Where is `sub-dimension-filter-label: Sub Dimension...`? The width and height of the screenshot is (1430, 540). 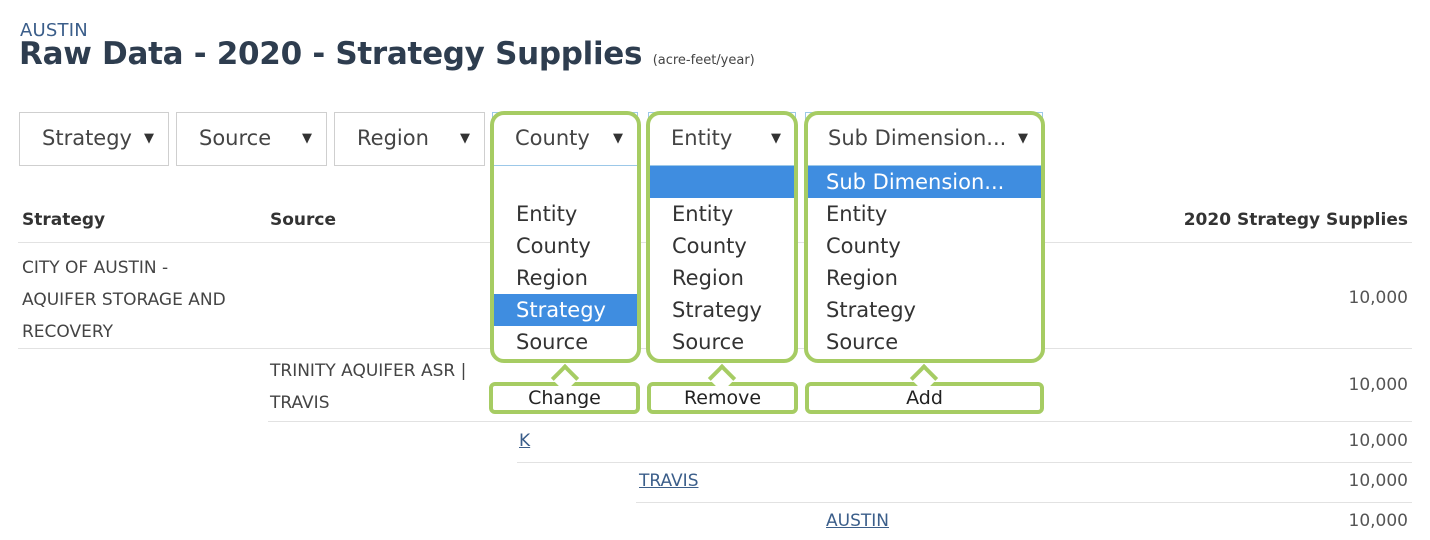
sub-dimension-filter-label: Sub Dimension... is located at coordinates (917, 138).